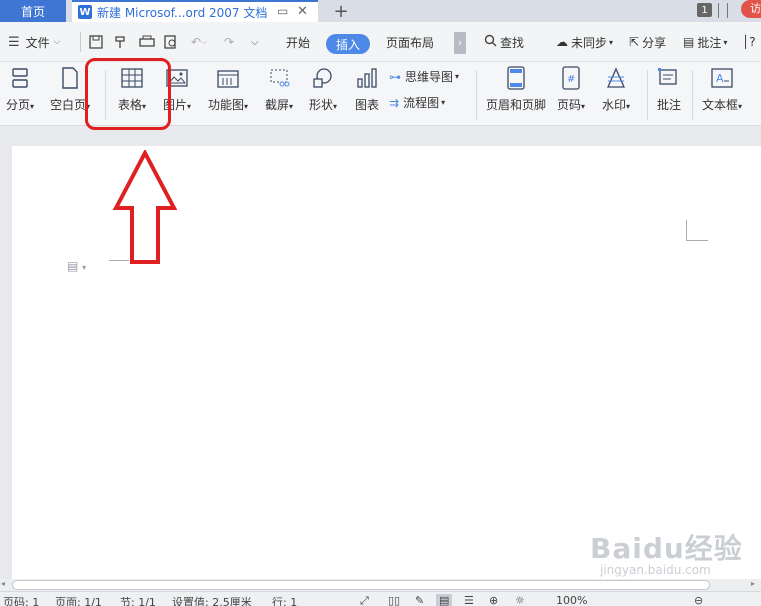 The height and width of the screenshot is (606, 761). What do you see at coordinates (277, 105) in the screenshot?
I see `screenshot-label: 截屏` at bounding box center [277, 105].